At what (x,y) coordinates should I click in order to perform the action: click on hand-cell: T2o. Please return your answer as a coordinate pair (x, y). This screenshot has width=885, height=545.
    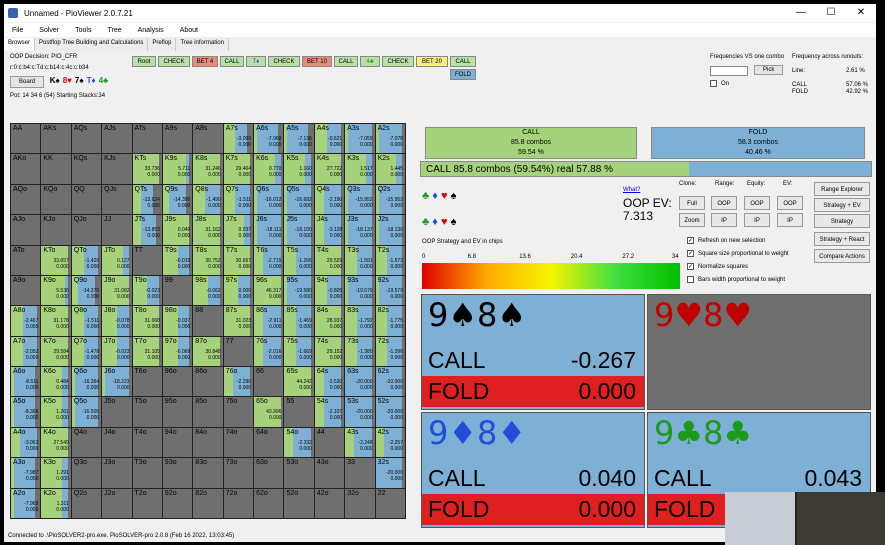
    Looking at the image, I should click on (147, 503).